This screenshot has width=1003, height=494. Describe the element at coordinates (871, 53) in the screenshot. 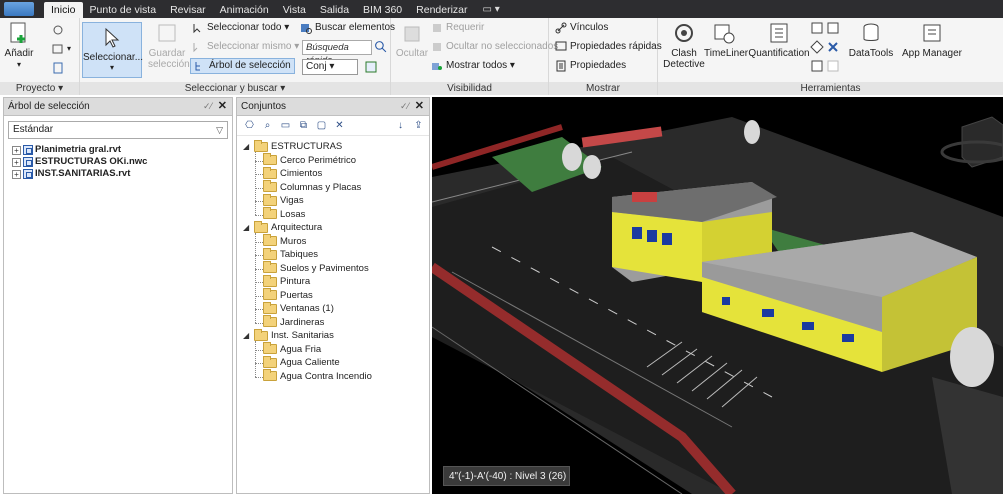

I see `datatools-label: DataTools` at that location.